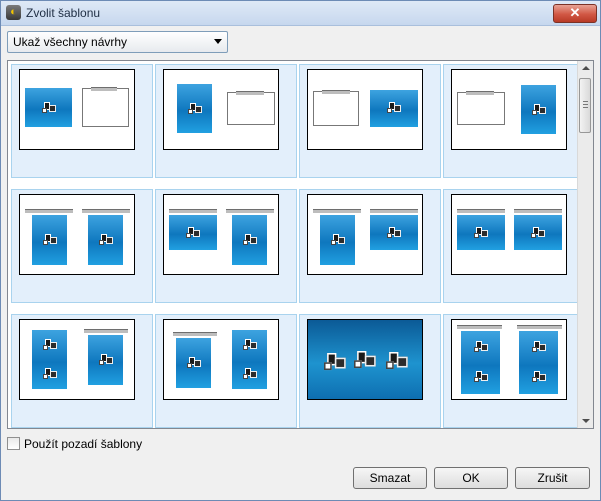 This screenshot has height=501, width=601. I want to click on close-icon: ✕, so click(575, 12).